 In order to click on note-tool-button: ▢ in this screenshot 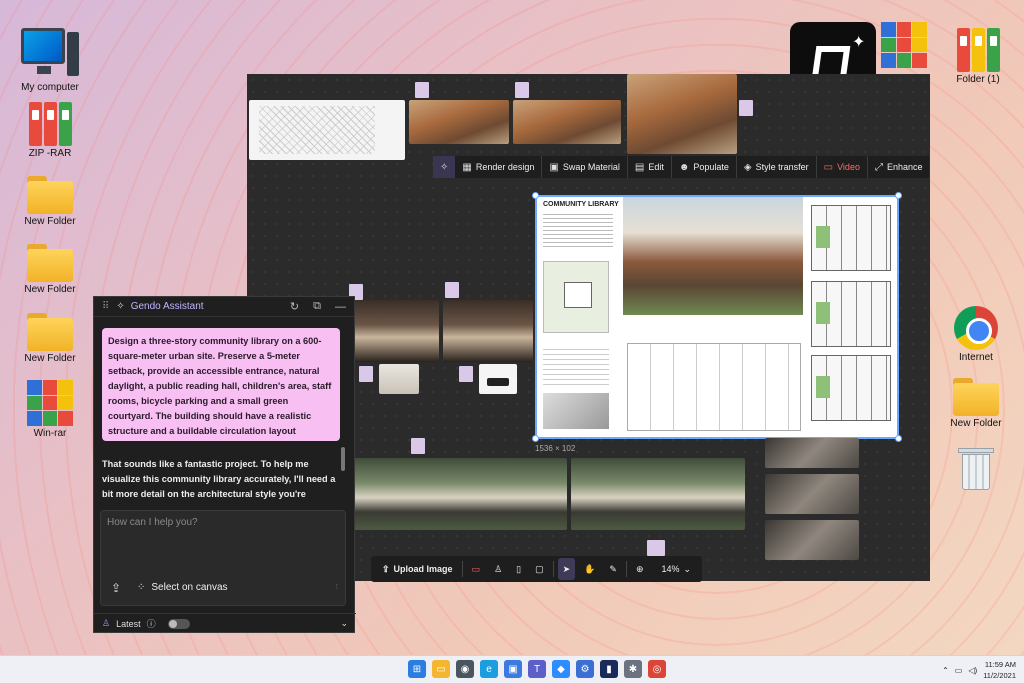, I will do `click(539, 569)`.